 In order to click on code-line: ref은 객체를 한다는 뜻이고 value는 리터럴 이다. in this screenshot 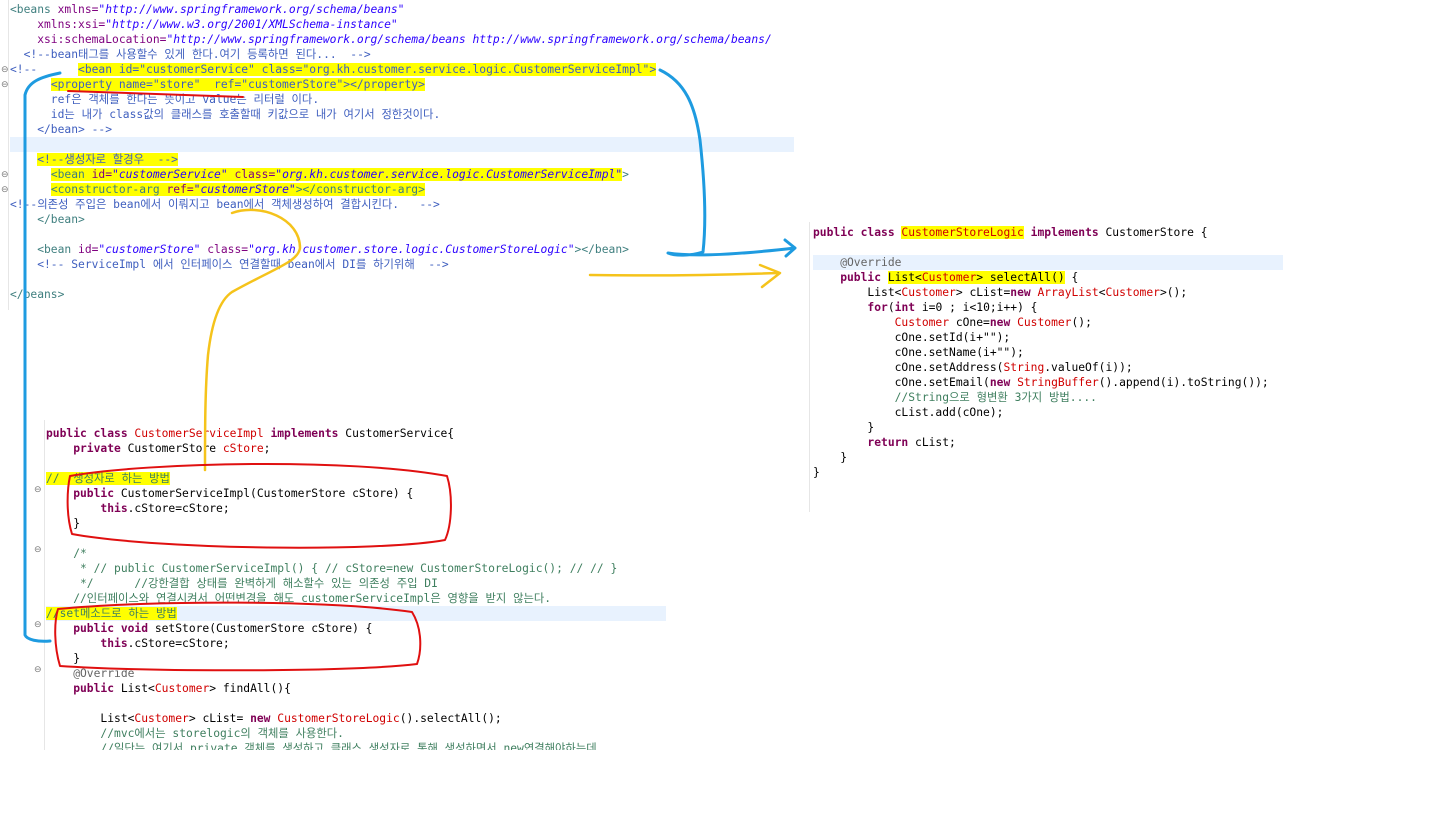, I will do `click(164, 99)`.